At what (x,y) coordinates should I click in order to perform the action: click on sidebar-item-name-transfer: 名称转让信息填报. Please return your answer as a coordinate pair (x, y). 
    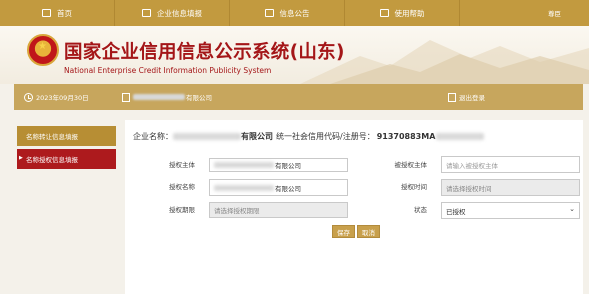
    Looking at the image, I should click on (66, 136).